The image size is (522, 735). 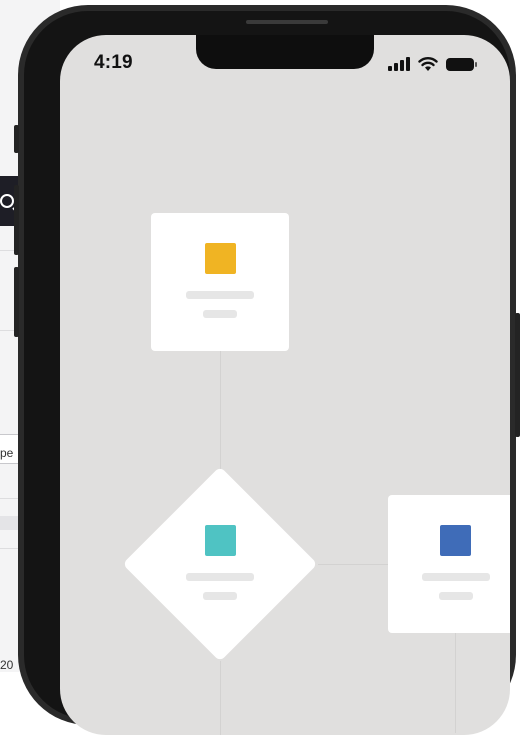 What do you see at coordinates (7, 201) in the screenshot?
I see `search-icon` at bounding box center [7, 201].